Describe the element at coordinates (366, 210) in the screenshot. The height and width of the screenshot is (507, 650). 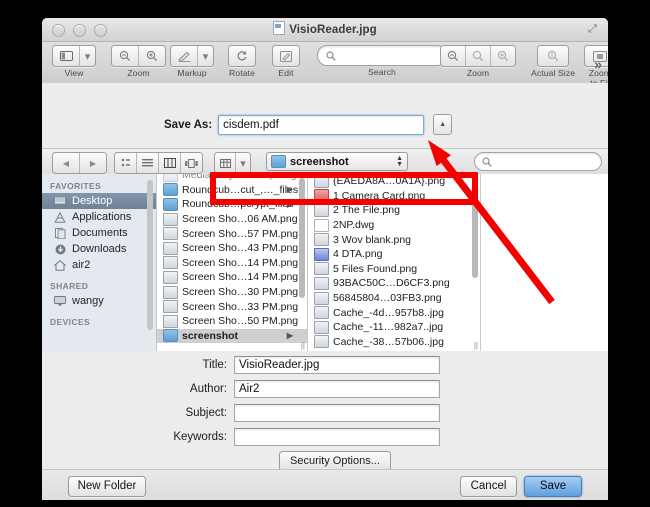
I see `file-row-label: 2 The File.png` at that location.